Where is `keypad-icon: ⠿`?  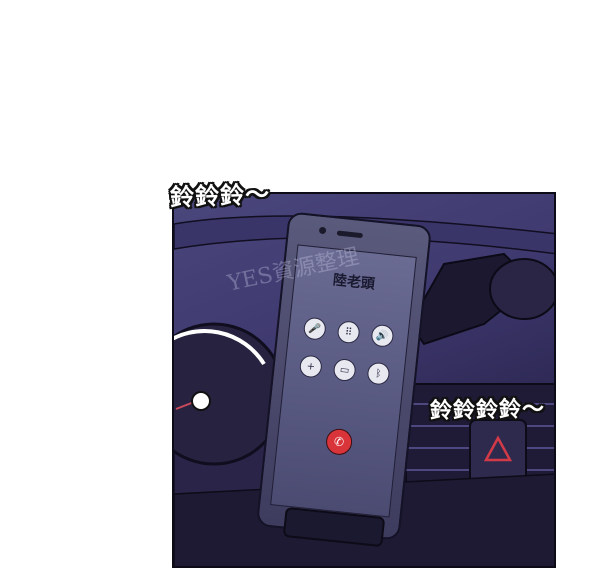 keypad-icon: ⠿ is located at coordinates (348, 332).